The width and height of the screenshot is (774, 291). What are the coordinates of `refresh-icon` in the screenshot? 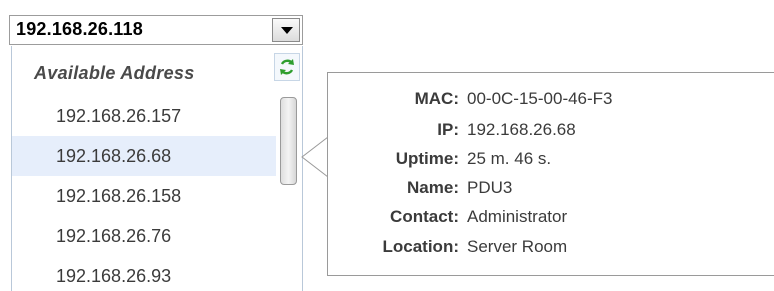 It's located at (287, 67).